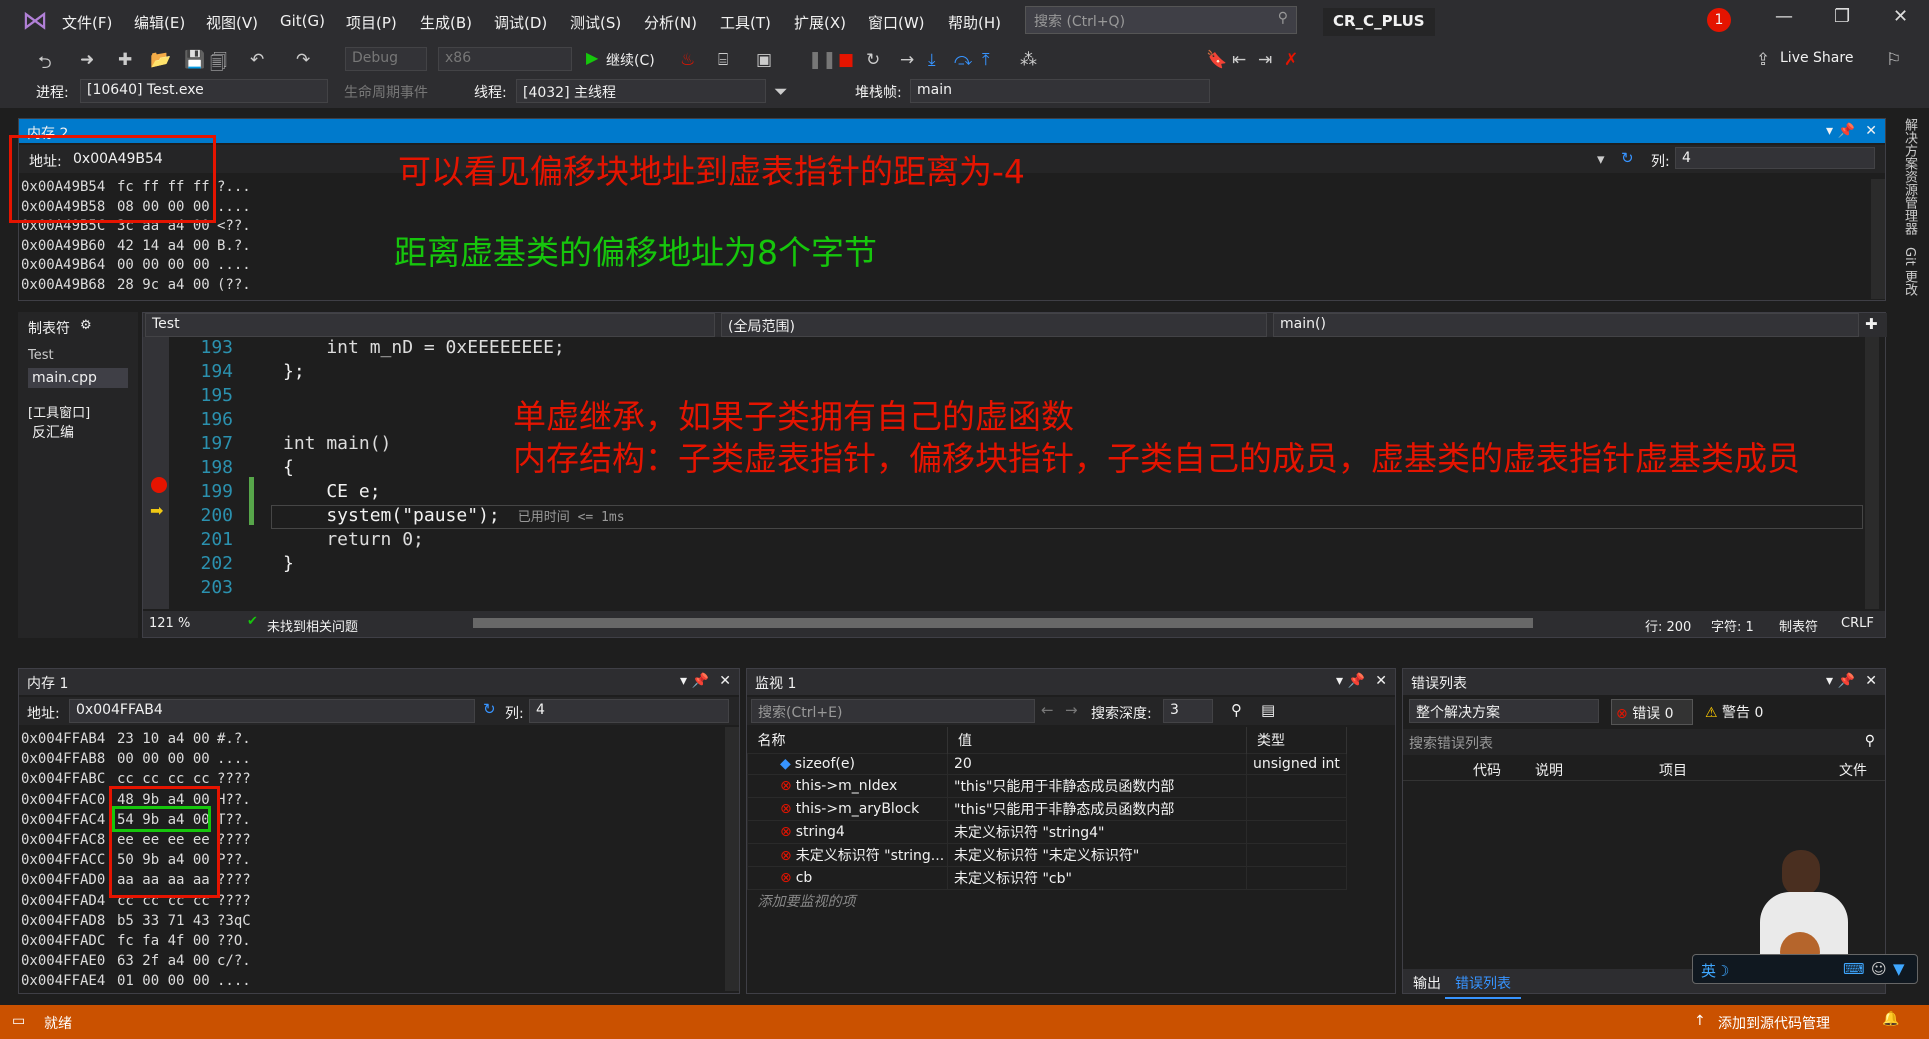 The image size is (1929, 1039). I want to click on restart-icon: ↻, so click(873, 60).